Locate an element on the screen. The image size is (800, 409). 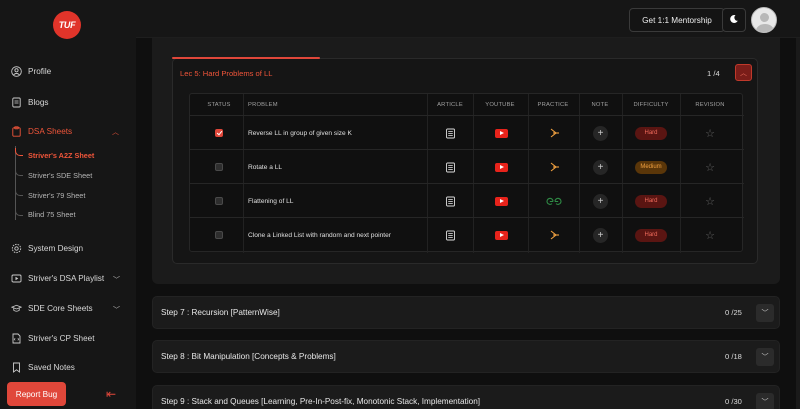
sidebar-item-dsa-playlist: Striver's DSA Playlist is located at coordinates (57, 278).